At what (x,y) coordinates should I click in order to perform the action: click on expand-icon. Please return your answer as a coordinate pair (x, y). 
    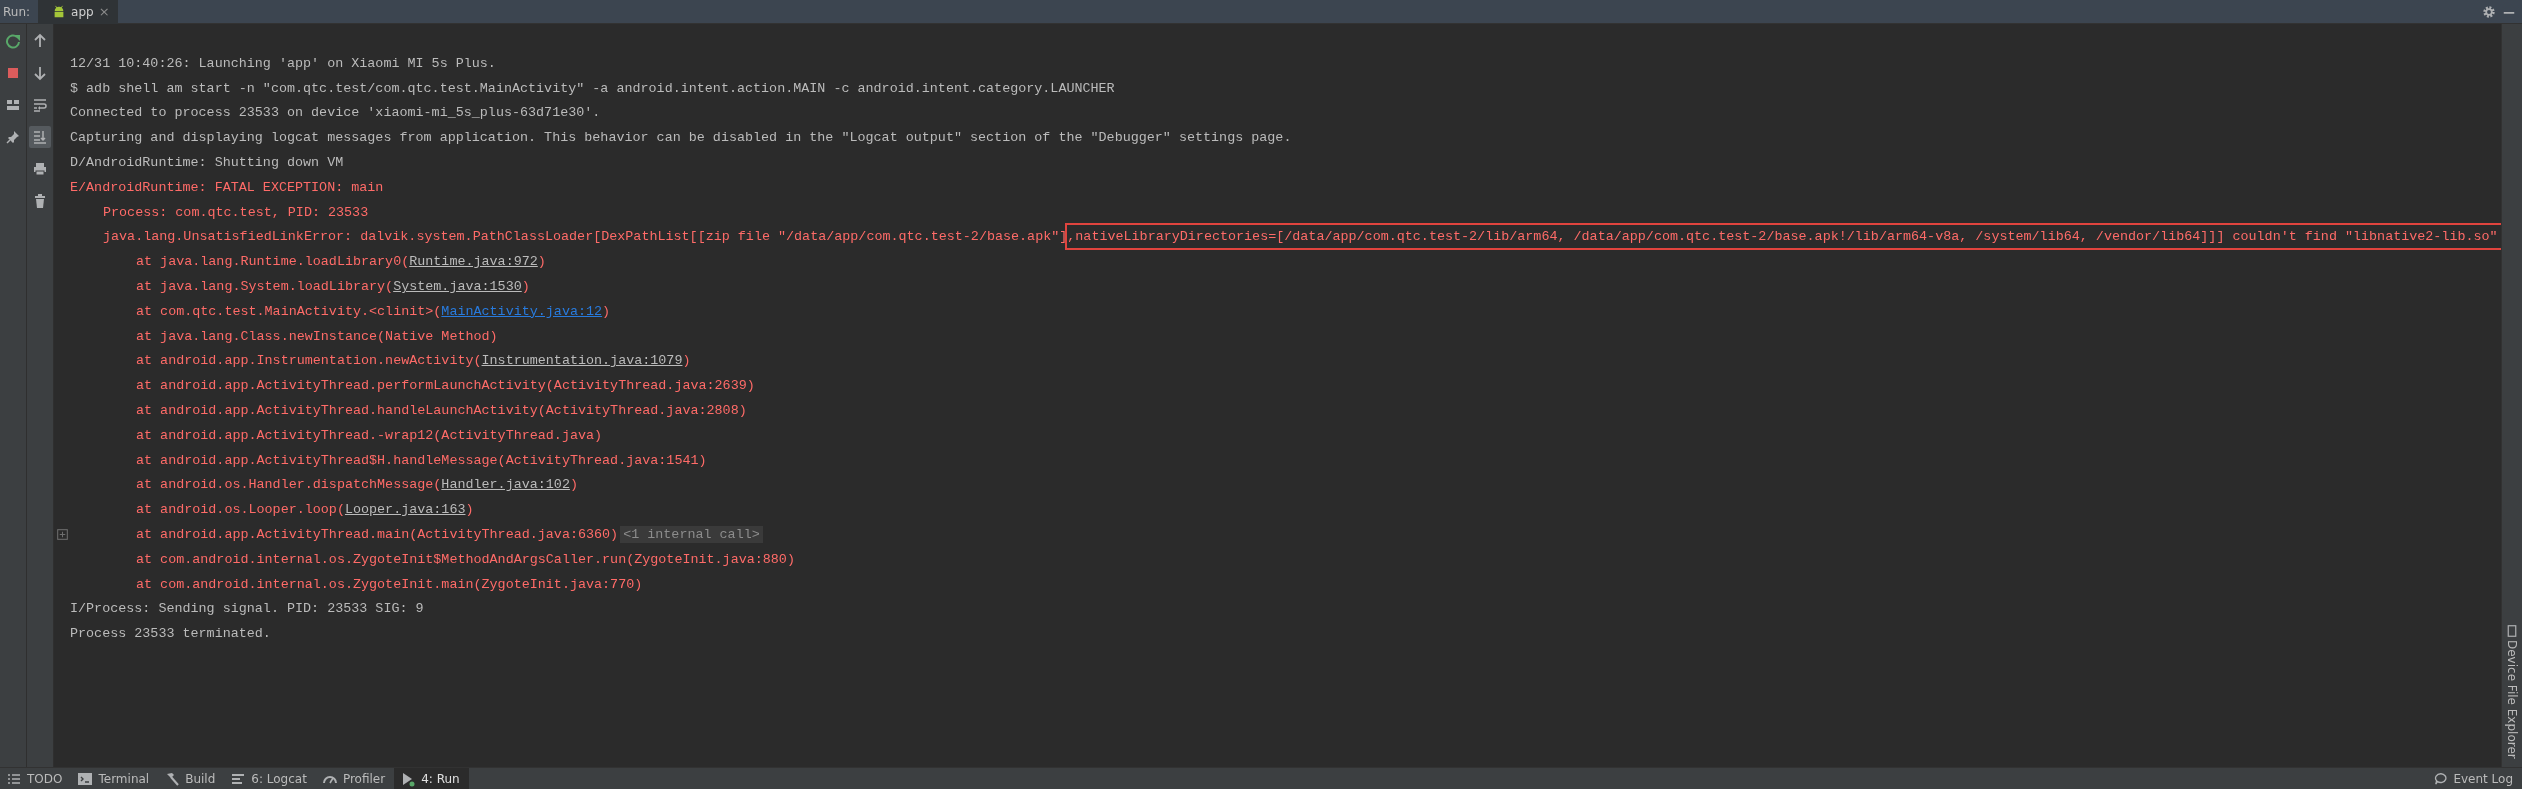
    Looking at the image, I should click on (62, 535).